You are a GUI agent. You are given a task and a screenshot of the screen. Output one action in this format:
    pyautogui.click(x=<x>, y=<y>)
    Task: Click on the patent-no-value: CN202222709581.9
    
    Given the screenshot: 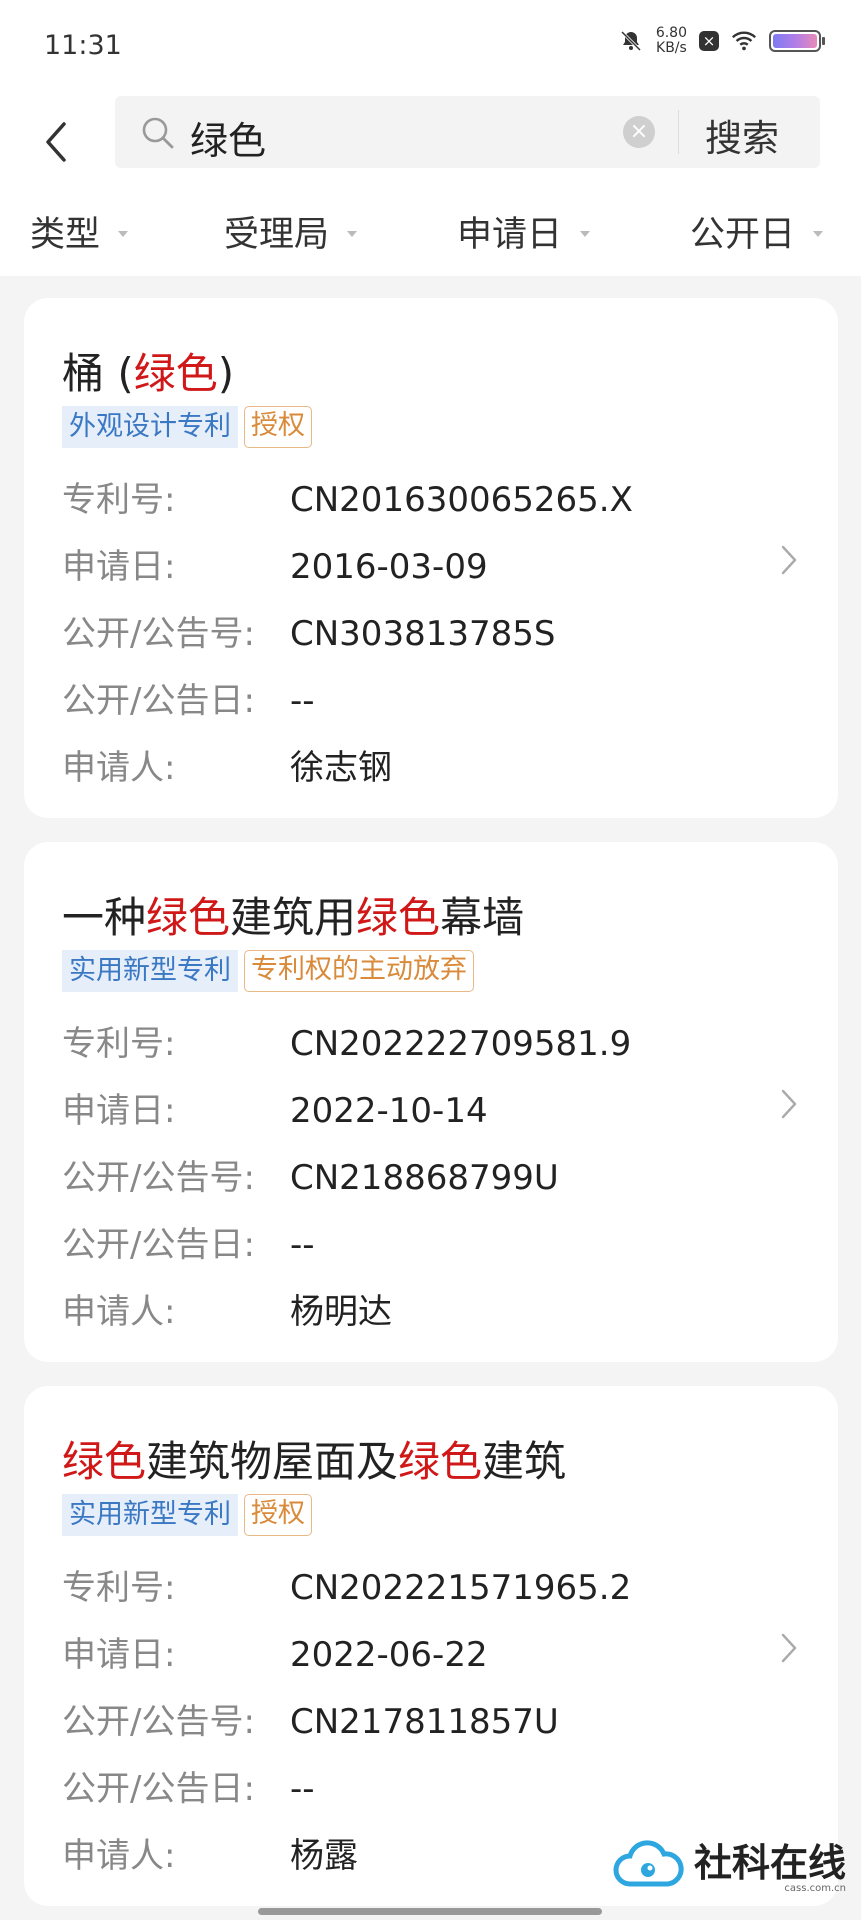 What is the action you would take?
    pyautogui.click(x=461, y=1044)
    